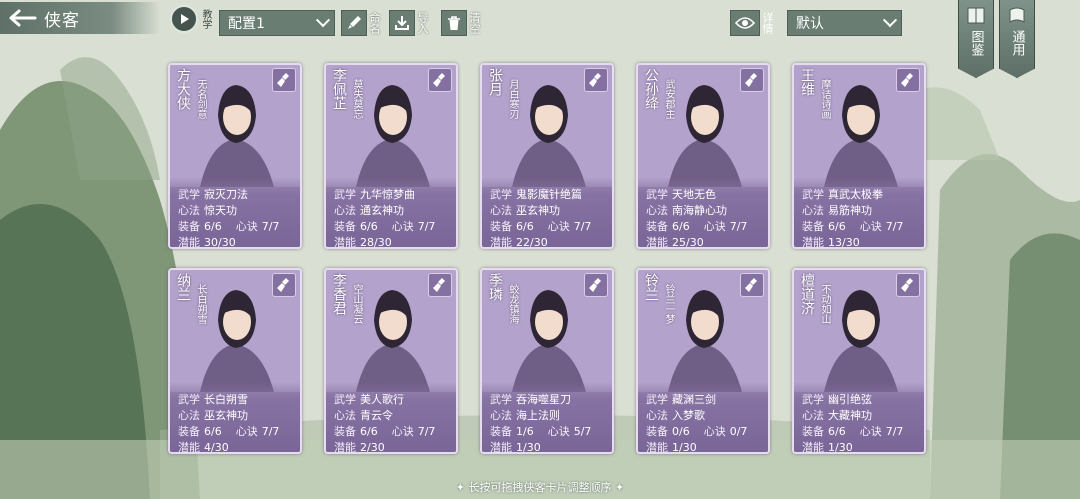 Image resolution: width=1080 pixels, height=499 pixels. What do you see at coordinates (387, 194) in the screenshot?
I see `wuxue-value: 九华惊梦曲` at bounding box center [387, 194].